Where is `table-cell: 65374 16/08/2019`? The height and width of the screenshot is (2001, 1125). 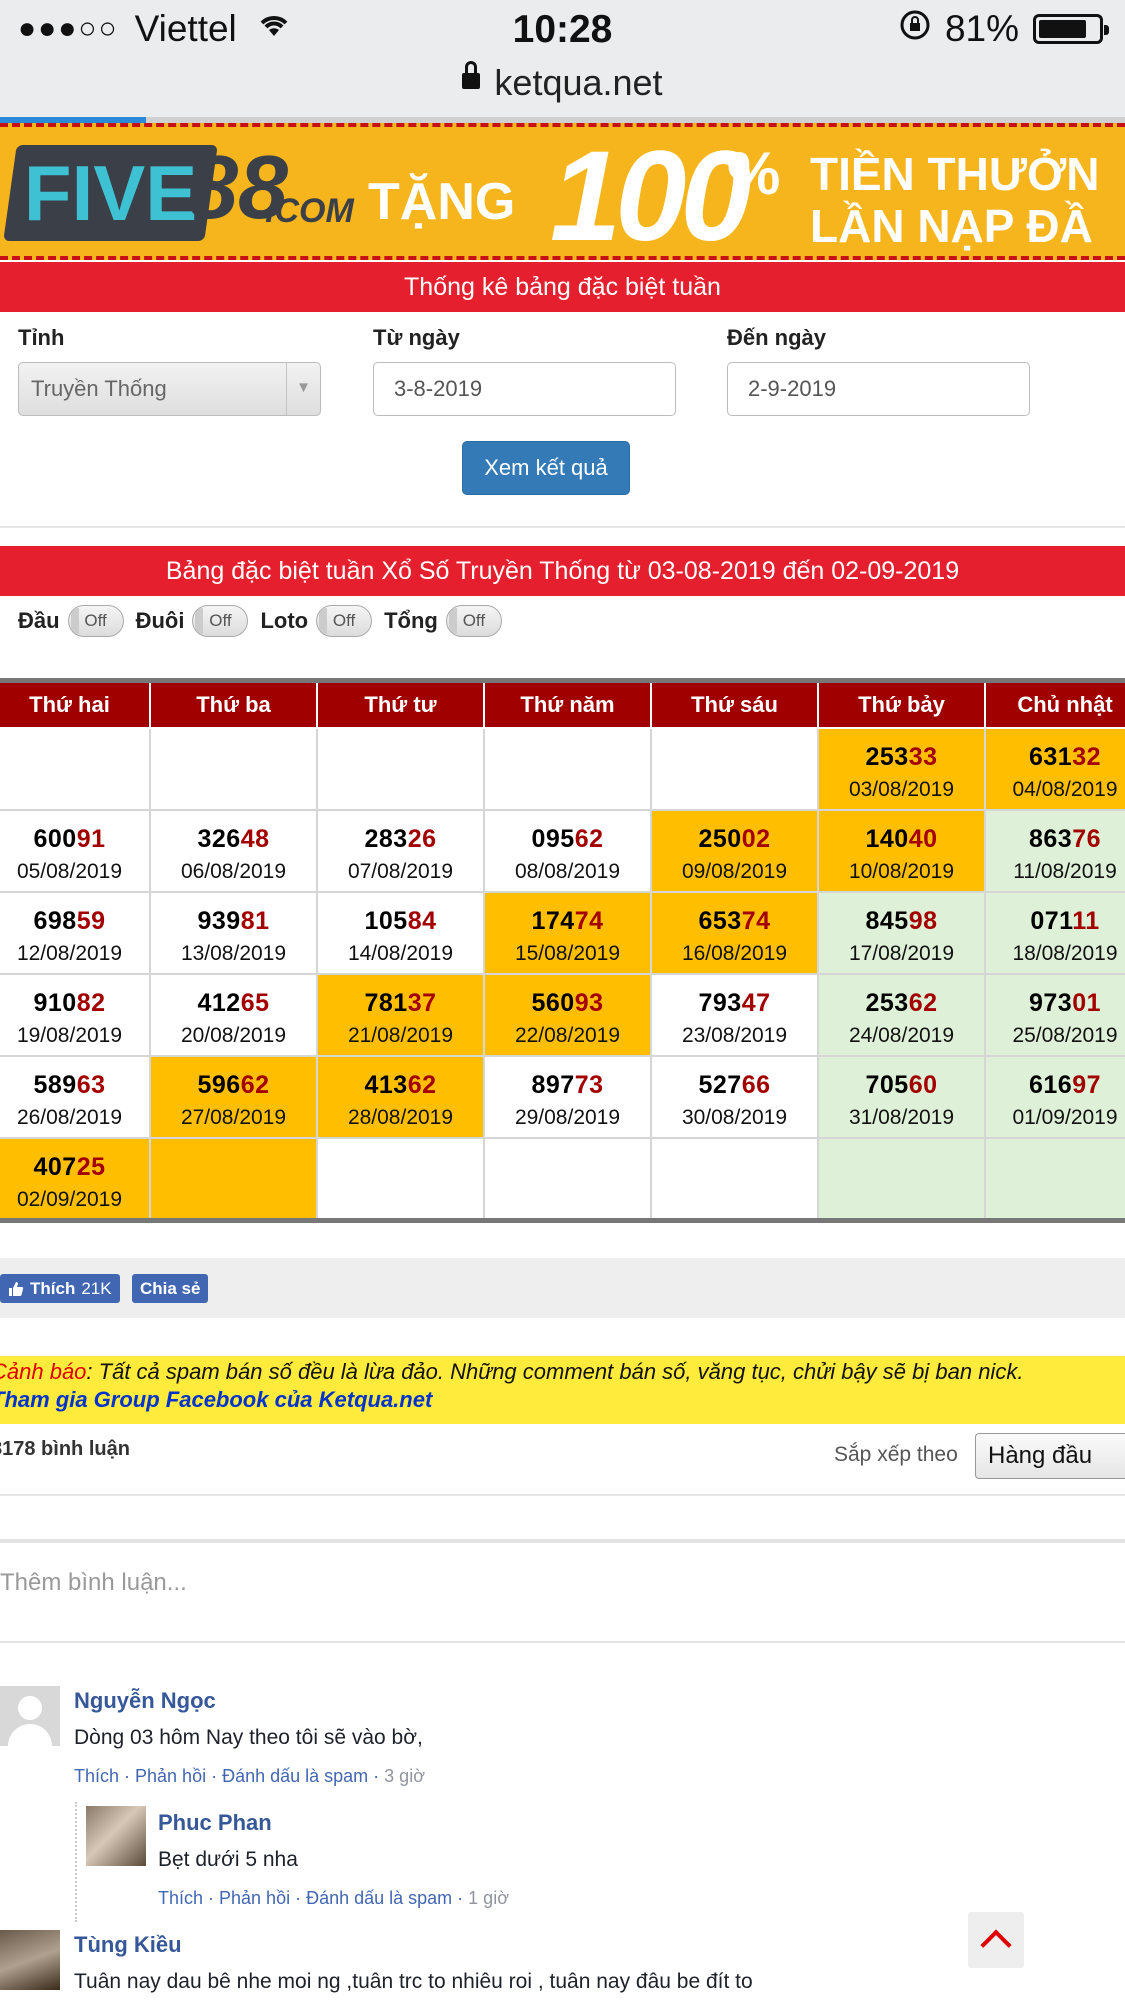 table-cell: 65374 16/08/2019 is located at coordinates (735, 934).